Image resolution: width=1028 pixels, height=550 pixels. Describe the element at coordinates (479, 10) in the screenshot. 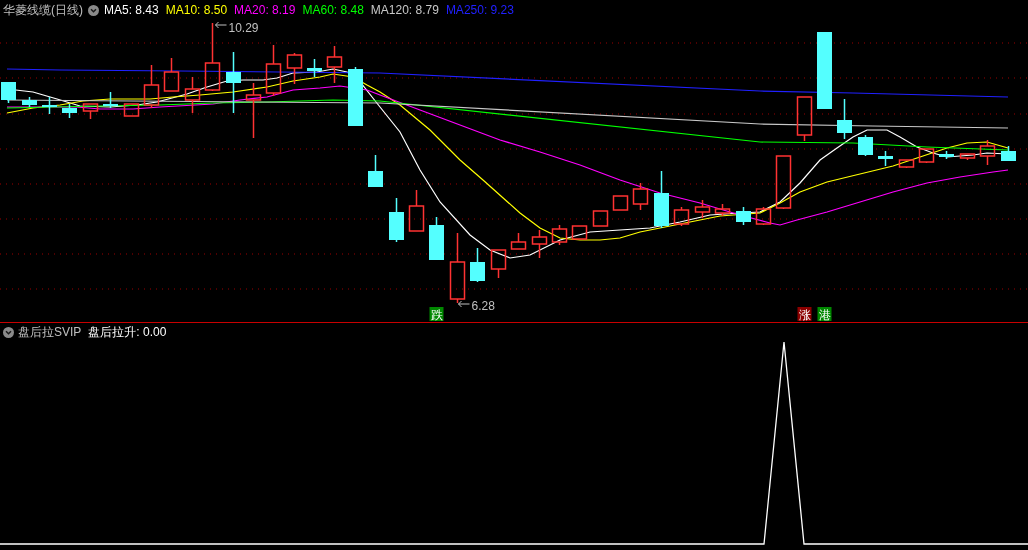

I see `moving-average-value: MA250: 9.23` at that location.